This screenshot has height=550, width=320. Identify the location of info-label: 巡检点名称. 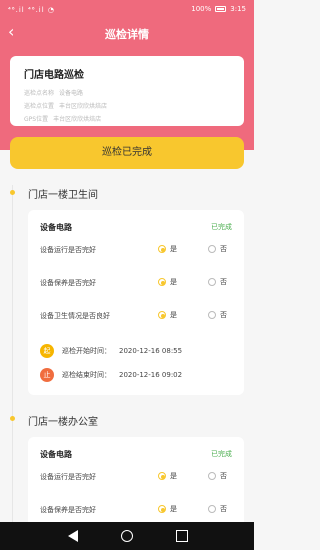
(39, 93).